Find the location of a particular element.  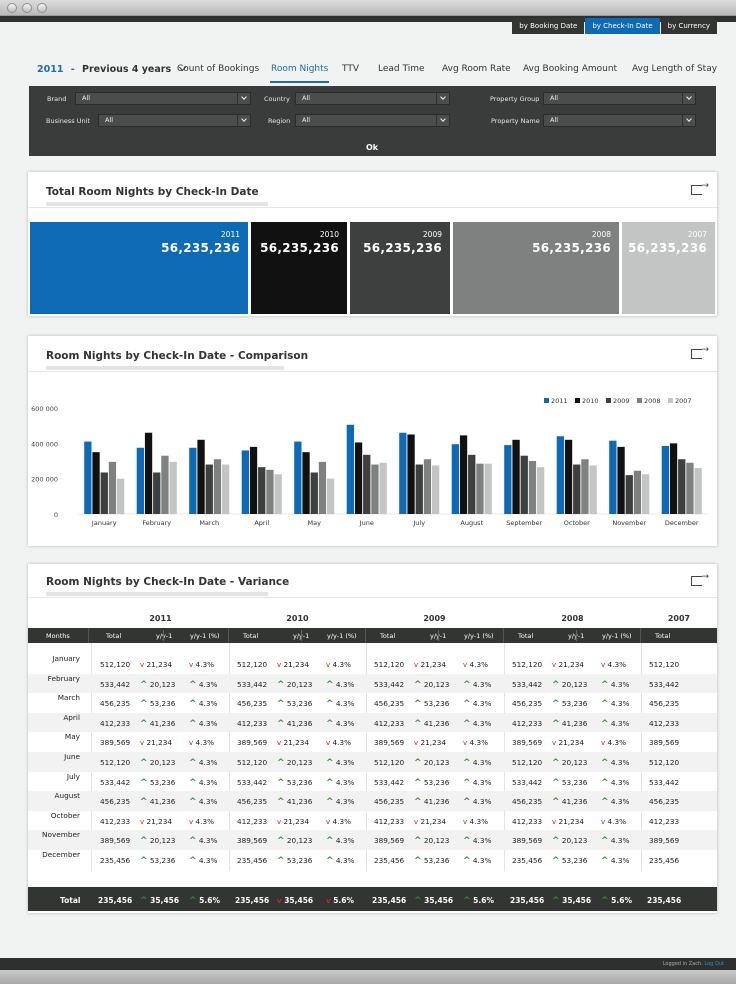

country-select: All is located at coordinates (372, 98).